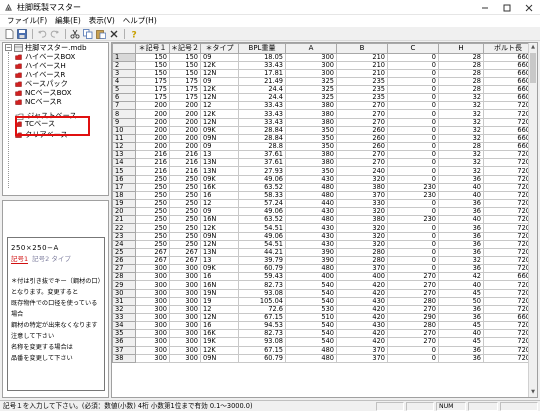 The image size is (540, 411). I want to click on row-header: 9, so click(124, 122).